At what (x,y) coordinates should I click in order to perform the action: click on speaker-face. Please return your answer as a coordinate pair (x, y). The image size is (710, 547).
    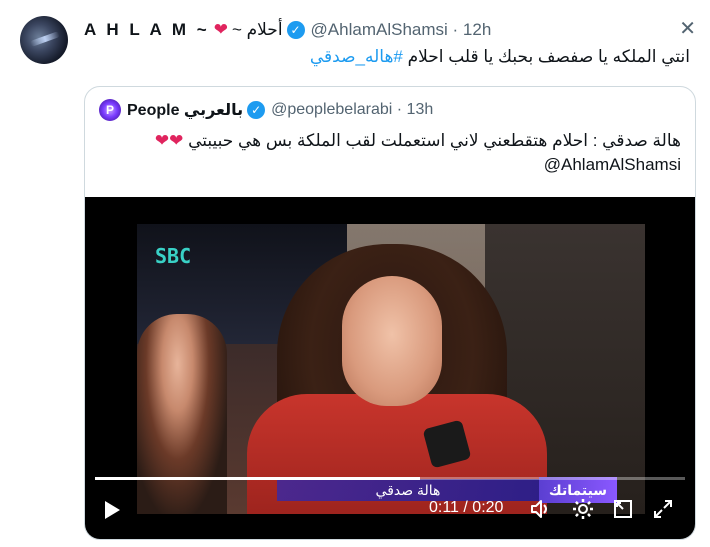
    Looking at the image, I should click on (392, 341).